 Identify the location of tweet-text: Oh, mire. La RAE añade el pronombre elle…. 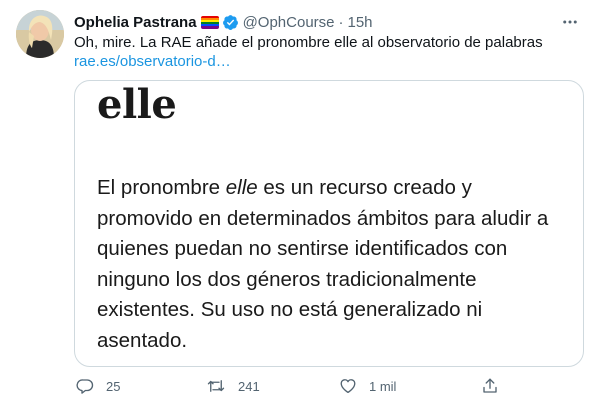
(308, 42).